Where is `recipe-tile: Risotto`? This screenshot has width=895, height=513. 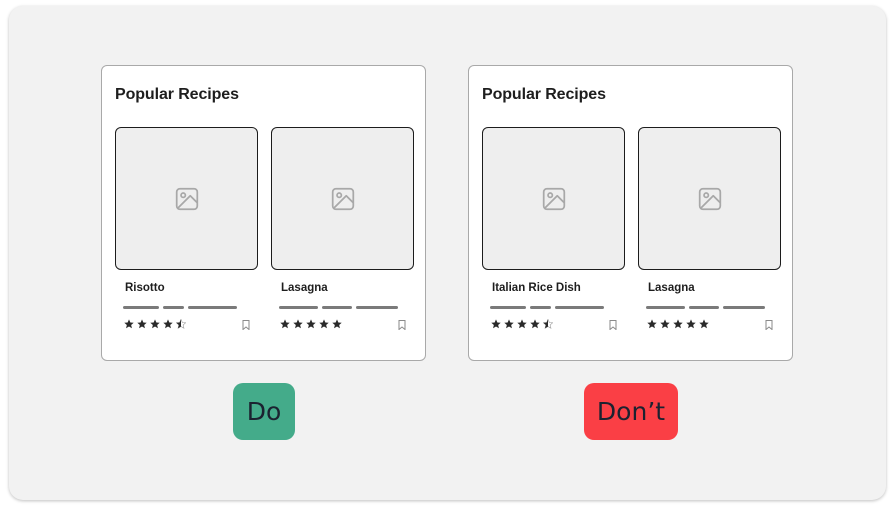
recipe-tile: Risotto is located at coordinates (186, 228).